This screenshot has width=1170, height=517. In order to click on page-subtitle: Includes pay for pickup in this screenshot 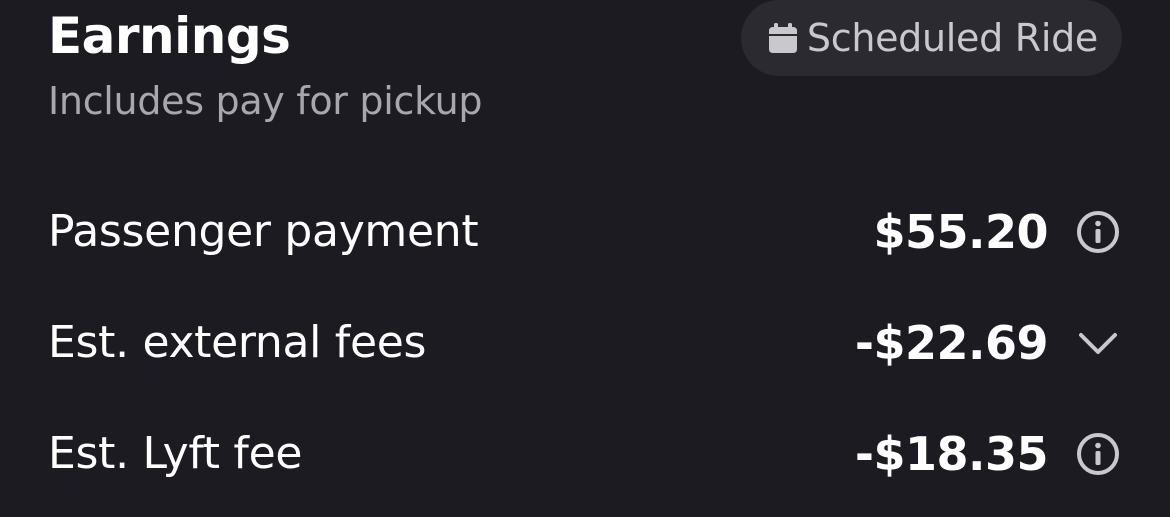, I will do `click(265, 101)`.